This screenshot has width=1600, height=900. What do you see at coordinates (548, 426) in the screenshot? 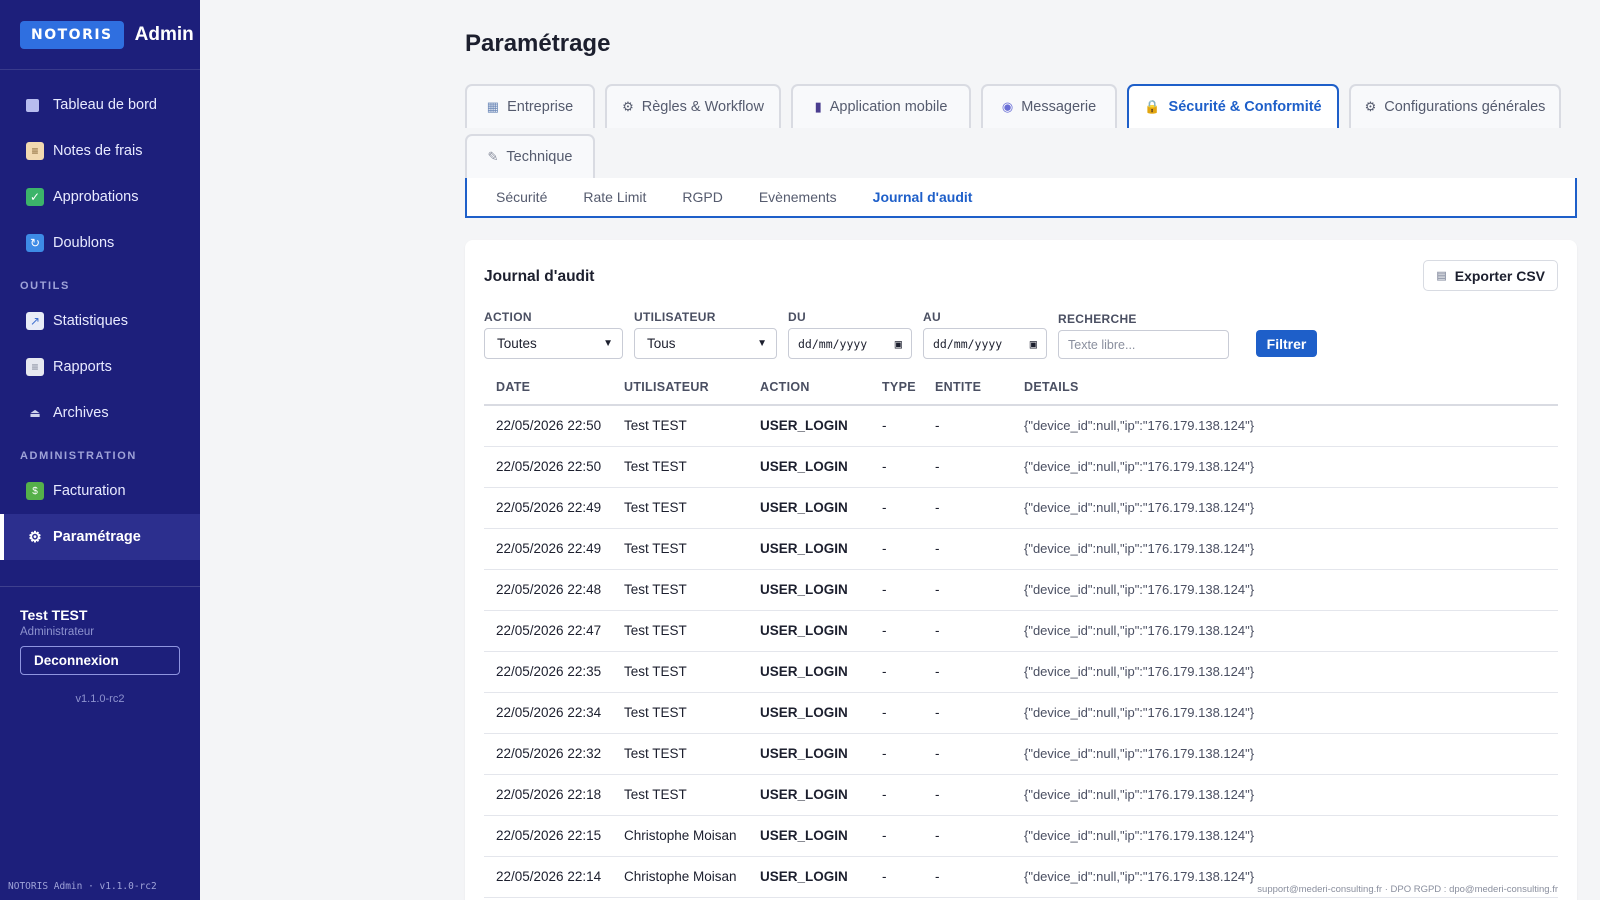
I see `cell-date: 22/05/2026 22:50` at bounding box center [548, 426].